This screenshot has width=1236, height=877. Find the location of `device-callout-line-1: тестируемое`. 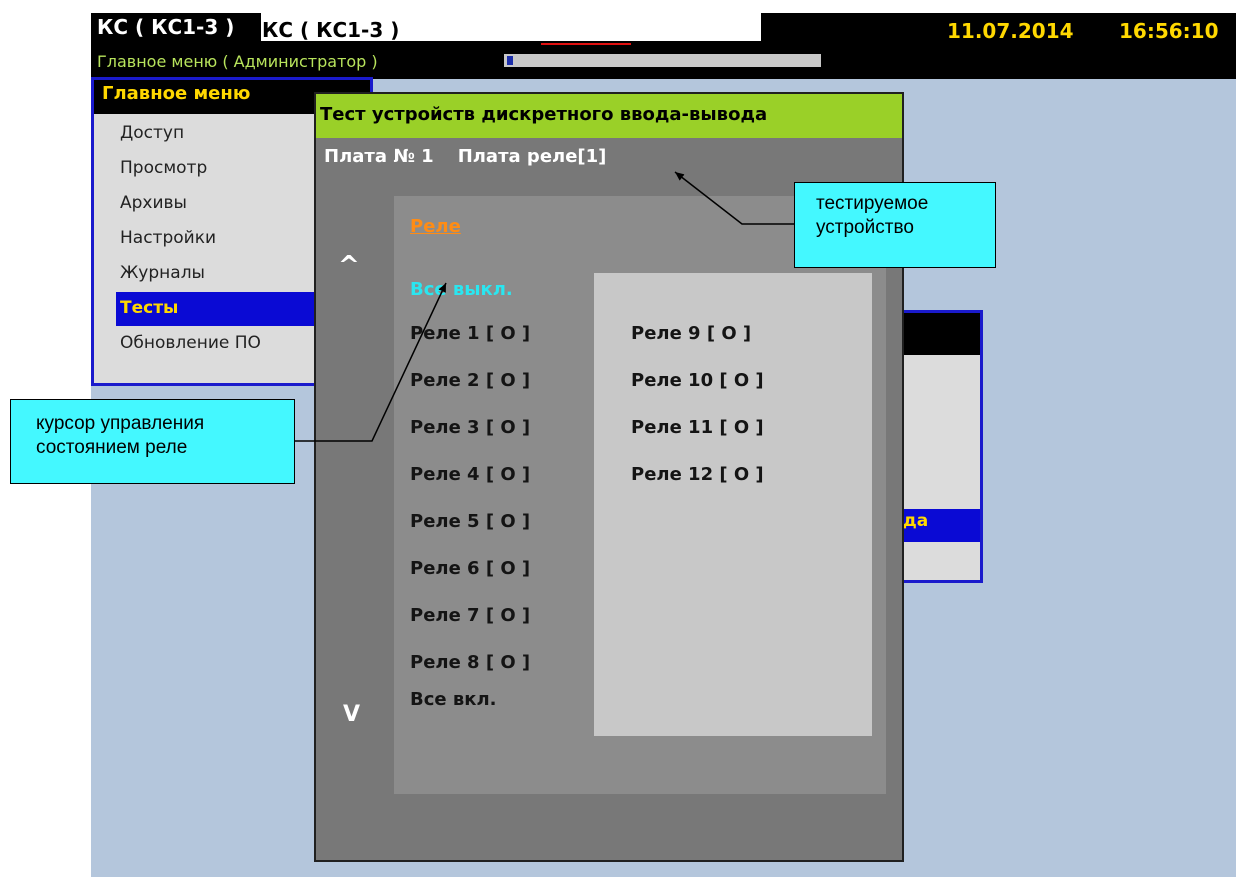

device-callout-line-1: тестируемое is located at coordinates (872, 203).